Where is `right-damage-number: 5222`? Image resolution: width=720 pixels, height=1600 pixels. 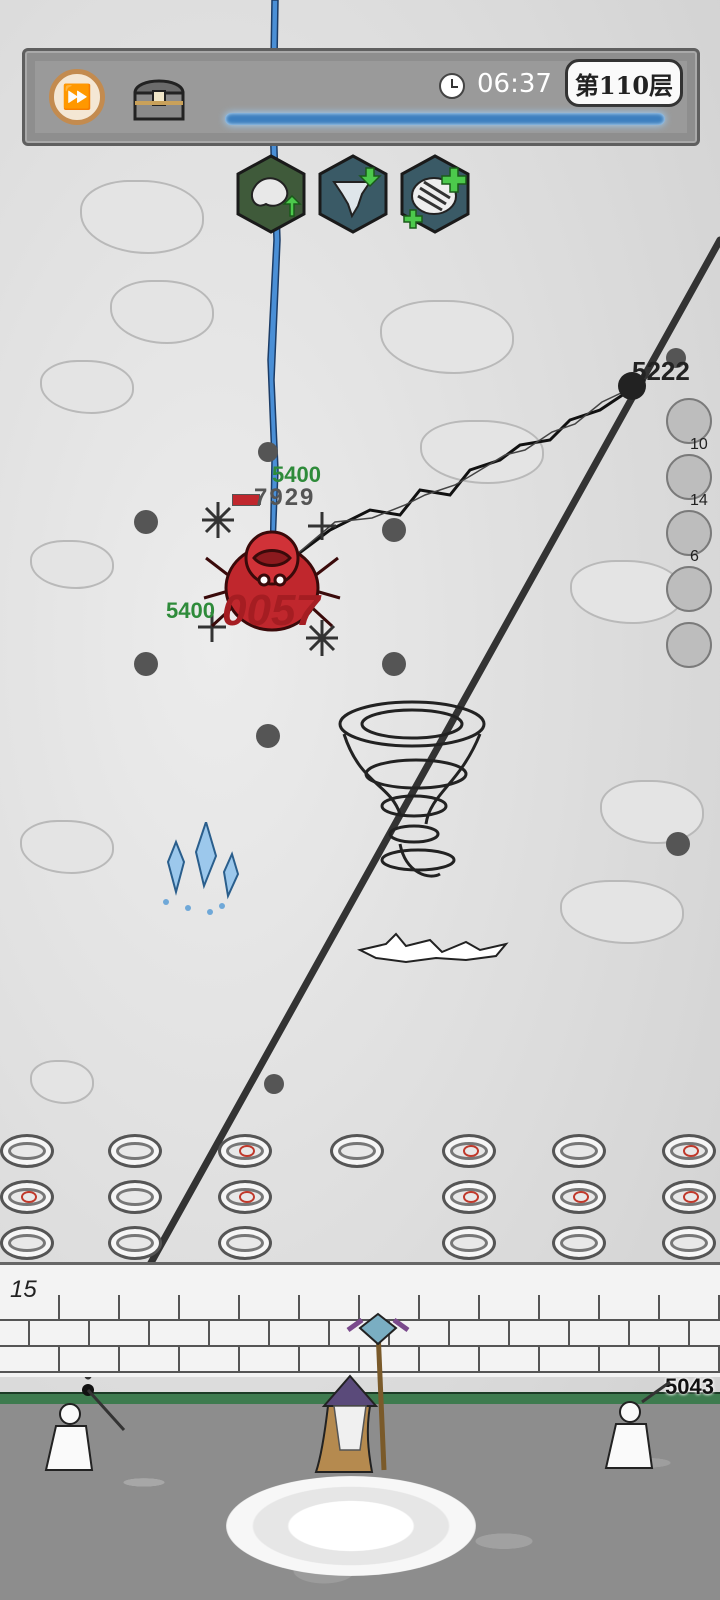 right-damage-number: 5222 is located at coordinates (661, 371).